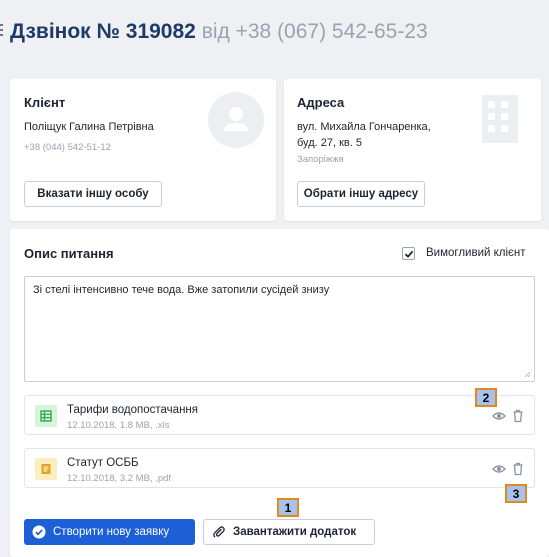 This screenshot has width=549, height=557. What do you see at coordinates (288, 507) in the screenshot?
I see `annotation-marker-1: 1` at bounding box center [288, 507].